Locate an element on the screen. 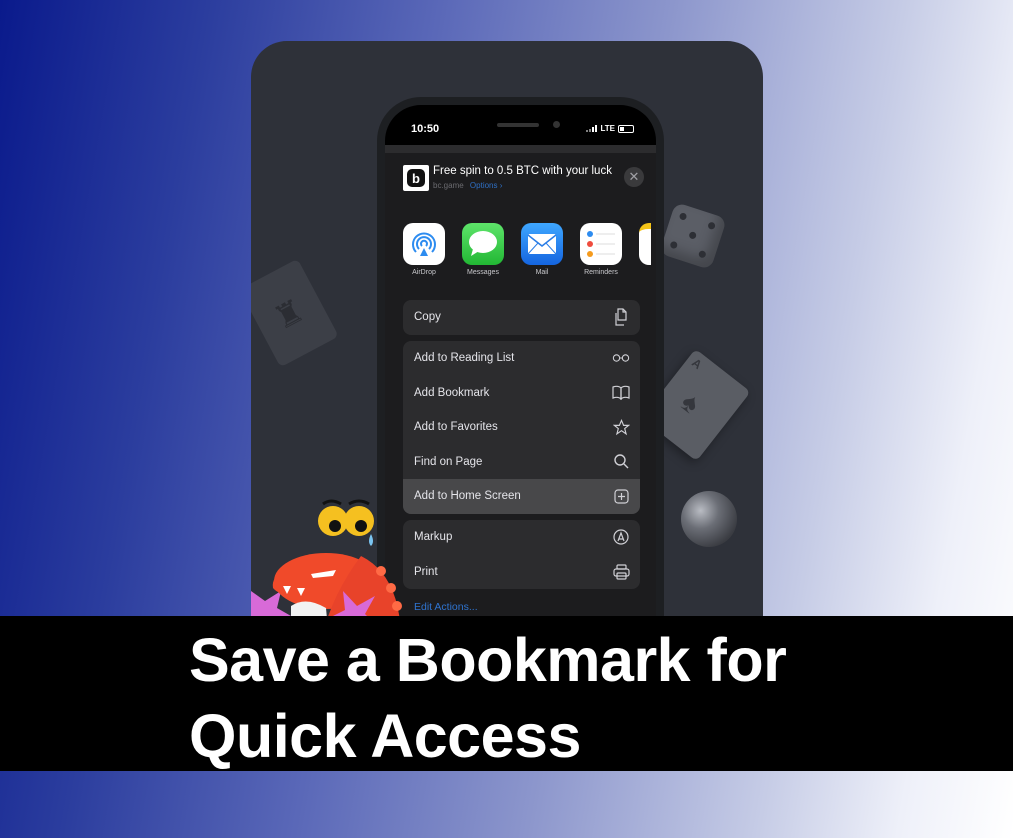 The image size is (1013, 838). action-add-bookmark: Add Bookmark is located at coordinates (521, 393).